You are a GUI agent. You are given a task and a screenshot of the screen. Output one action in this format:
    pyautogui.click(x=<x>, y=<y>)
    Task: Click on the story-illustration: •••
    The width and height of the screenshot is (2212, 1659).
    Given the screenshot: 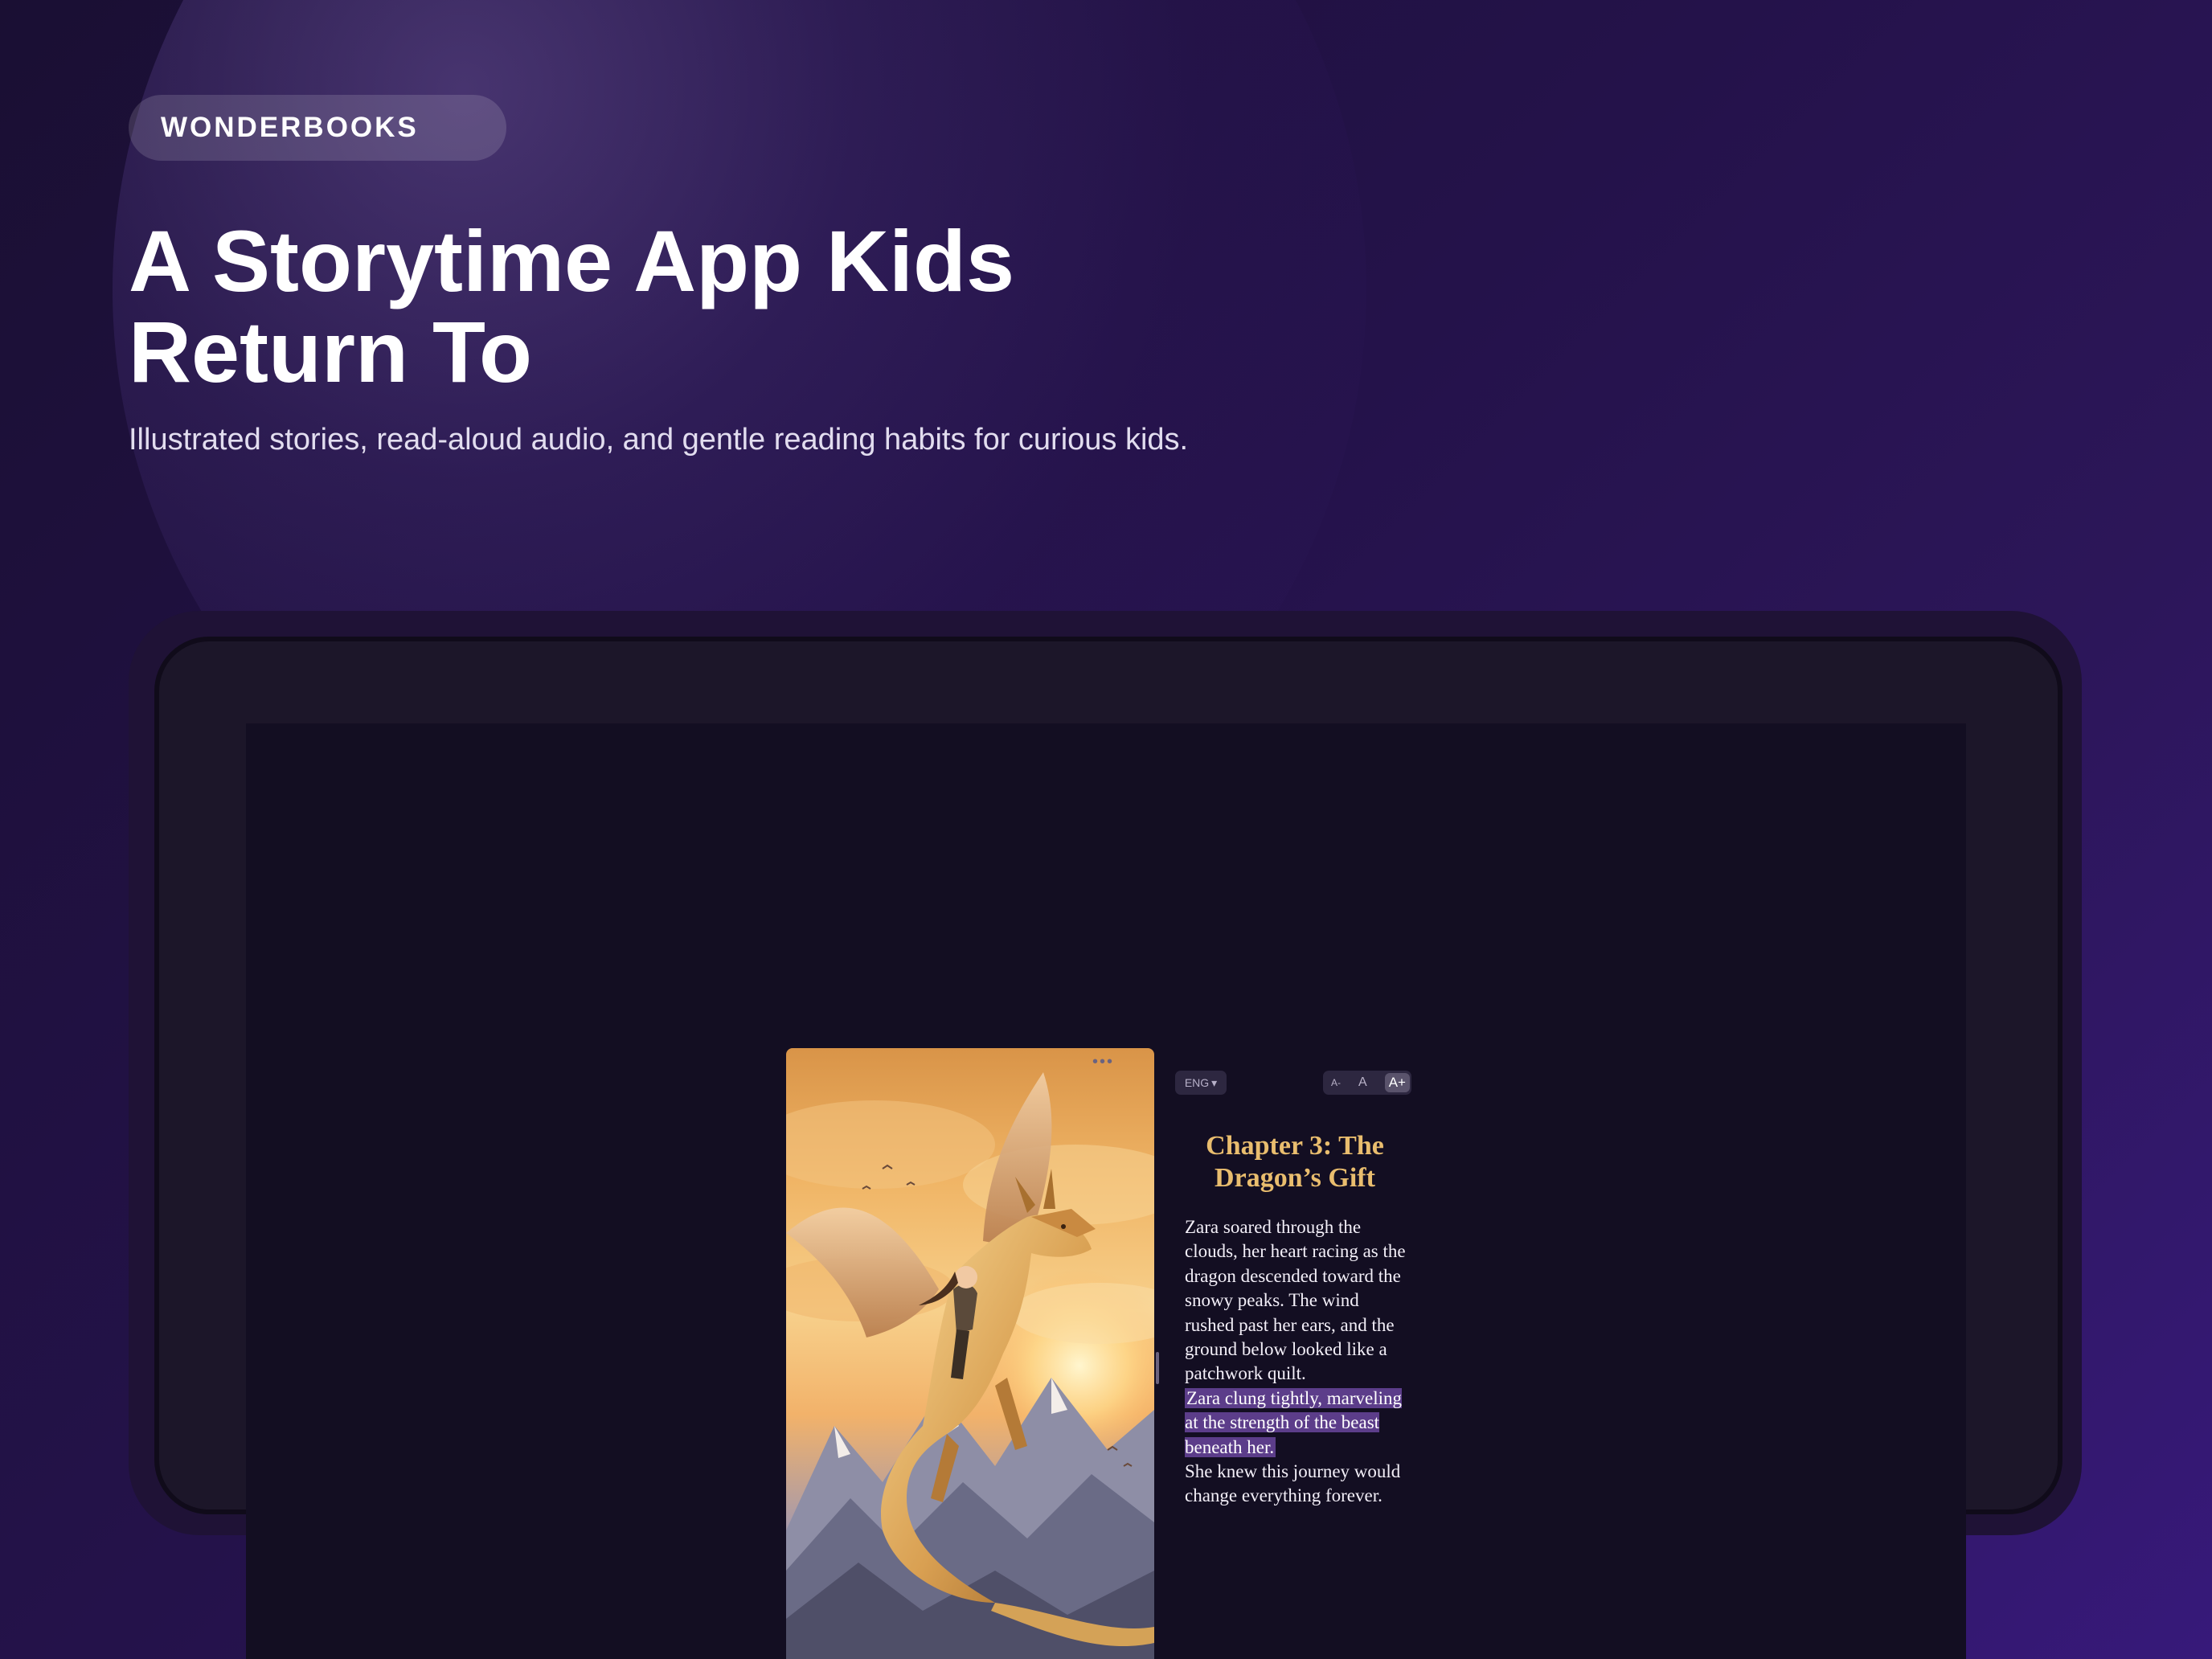 What is the action you would take?
    pyautogui.click(x=970, y=1353)
    